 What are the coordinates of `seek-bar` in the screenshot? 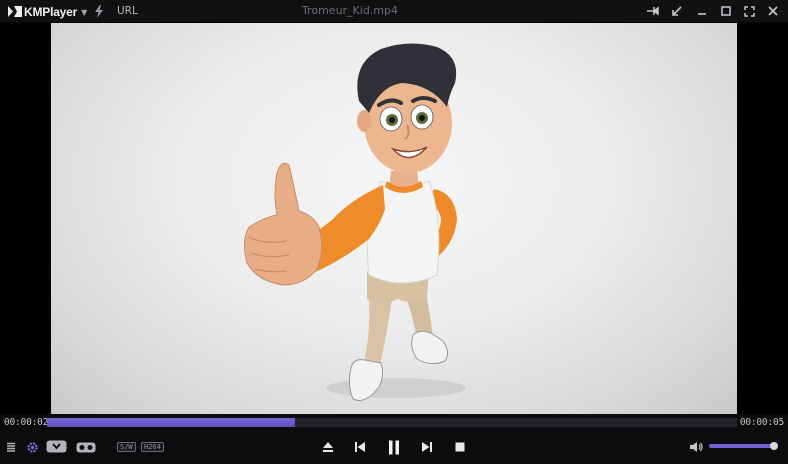 It's located at (392, 422).